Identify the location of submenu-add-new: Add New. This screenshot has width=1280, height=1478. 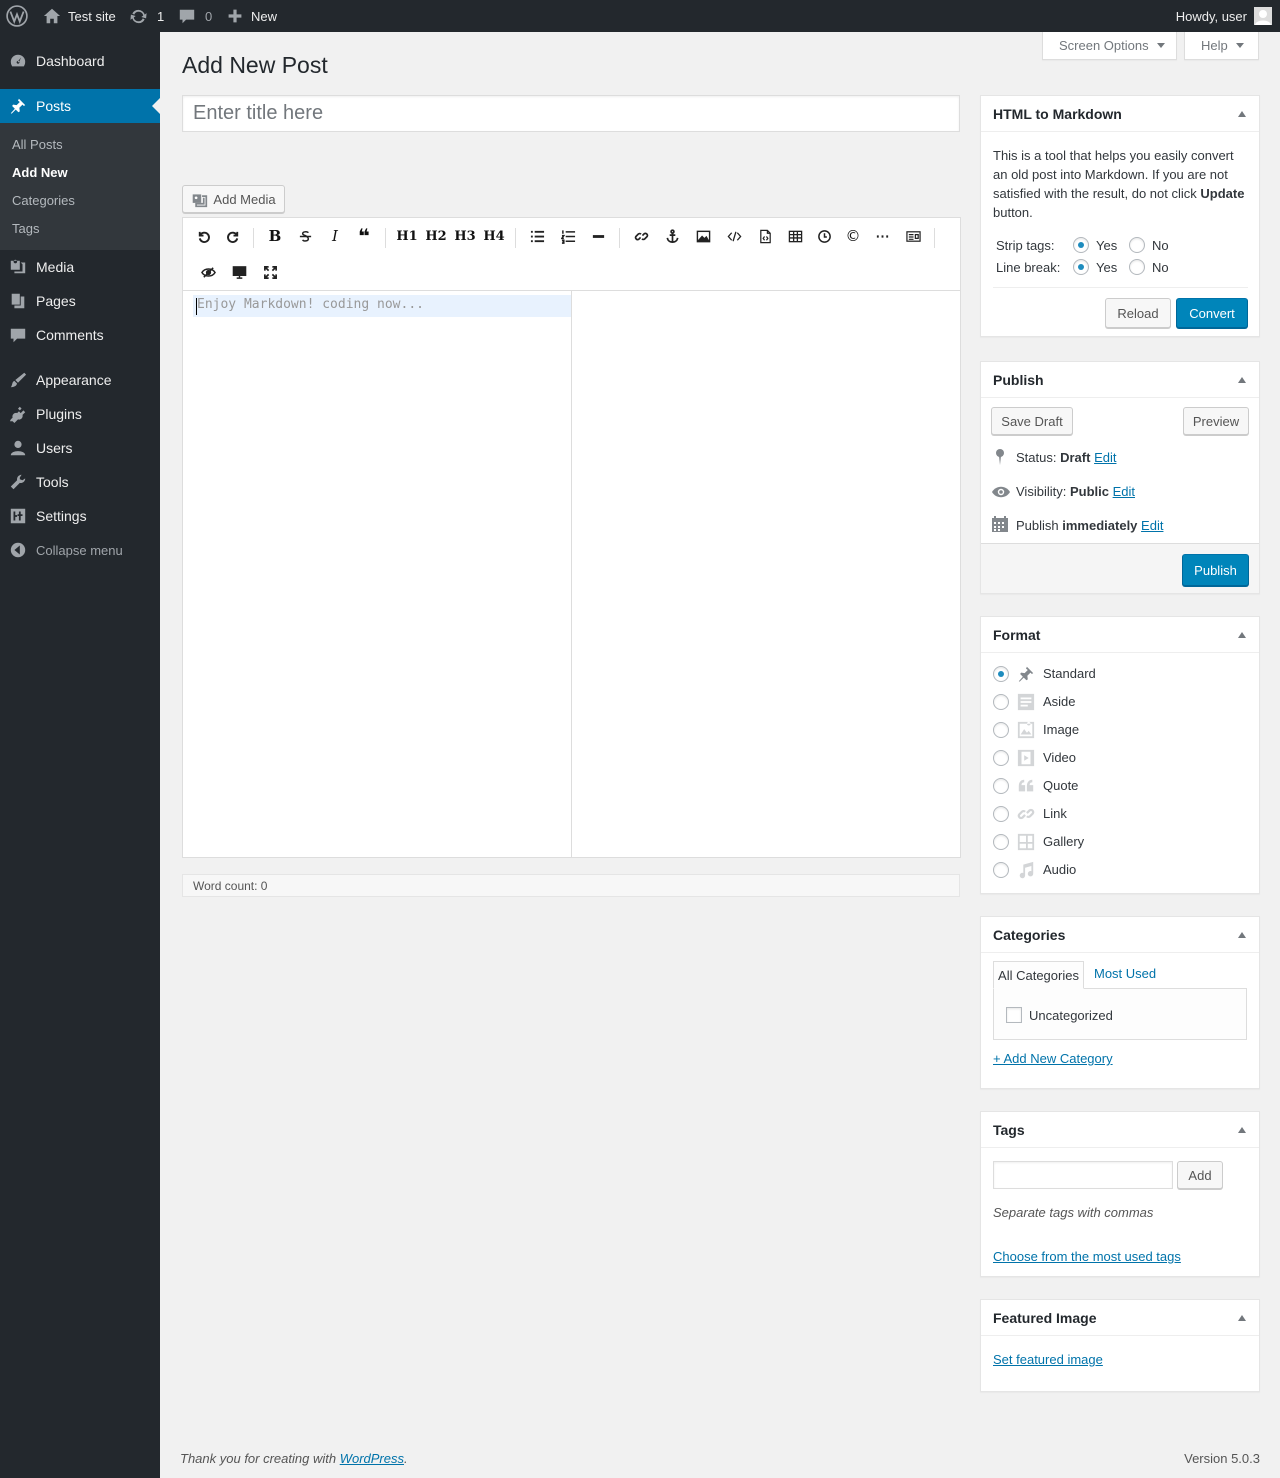
(40, 172).